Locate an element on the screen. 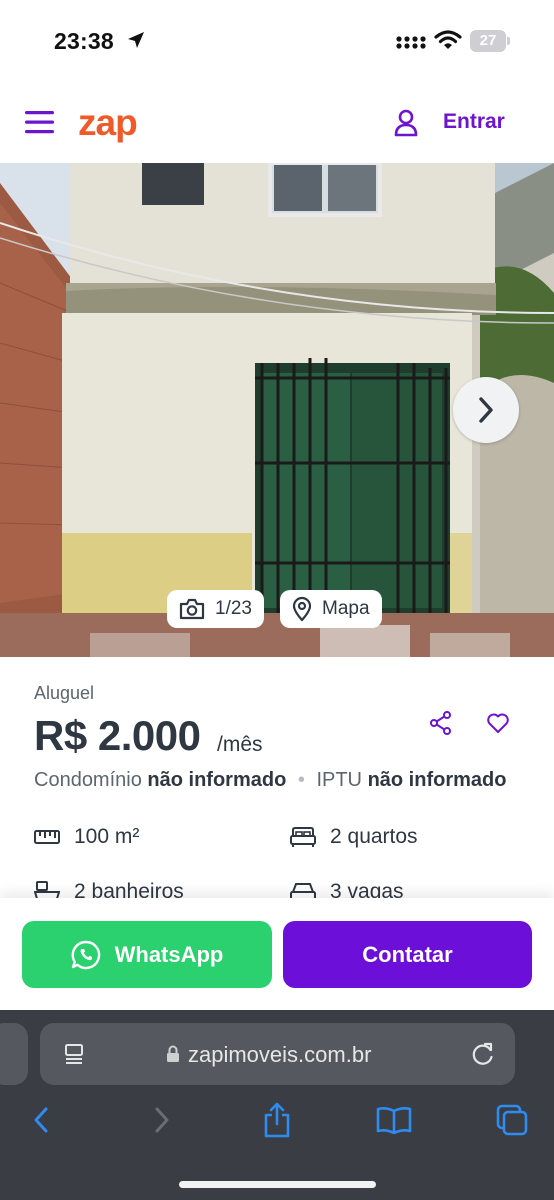 The image size is (554, 1200). whatsapp-label: WhatsApp is located at coordinates (169, 954).